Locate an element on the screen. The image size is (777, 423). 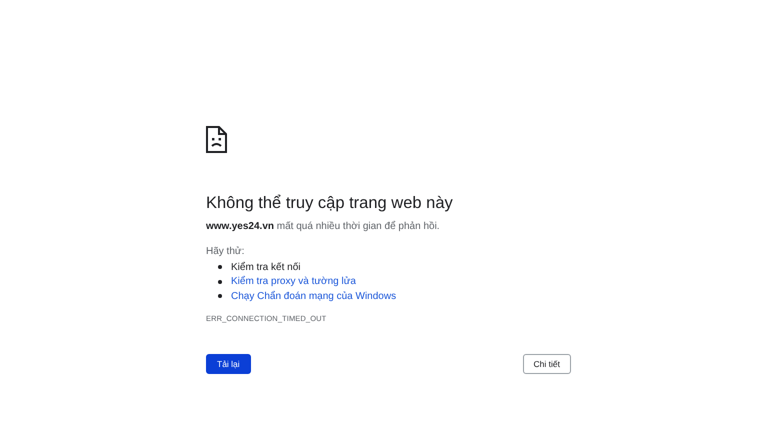
suggestion-text: Kiểm tra kết nối is located at coordinates (265, 267).